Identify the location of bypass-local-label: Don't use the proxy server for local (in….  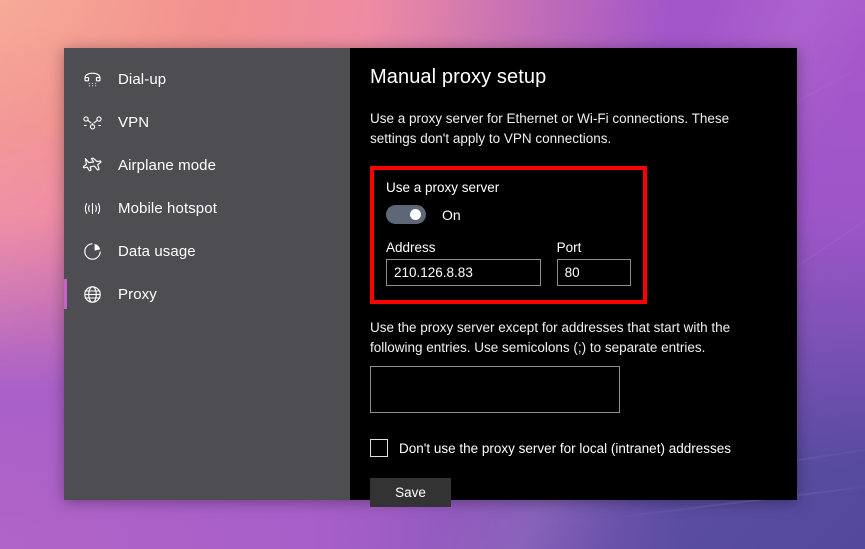
(565, 448).